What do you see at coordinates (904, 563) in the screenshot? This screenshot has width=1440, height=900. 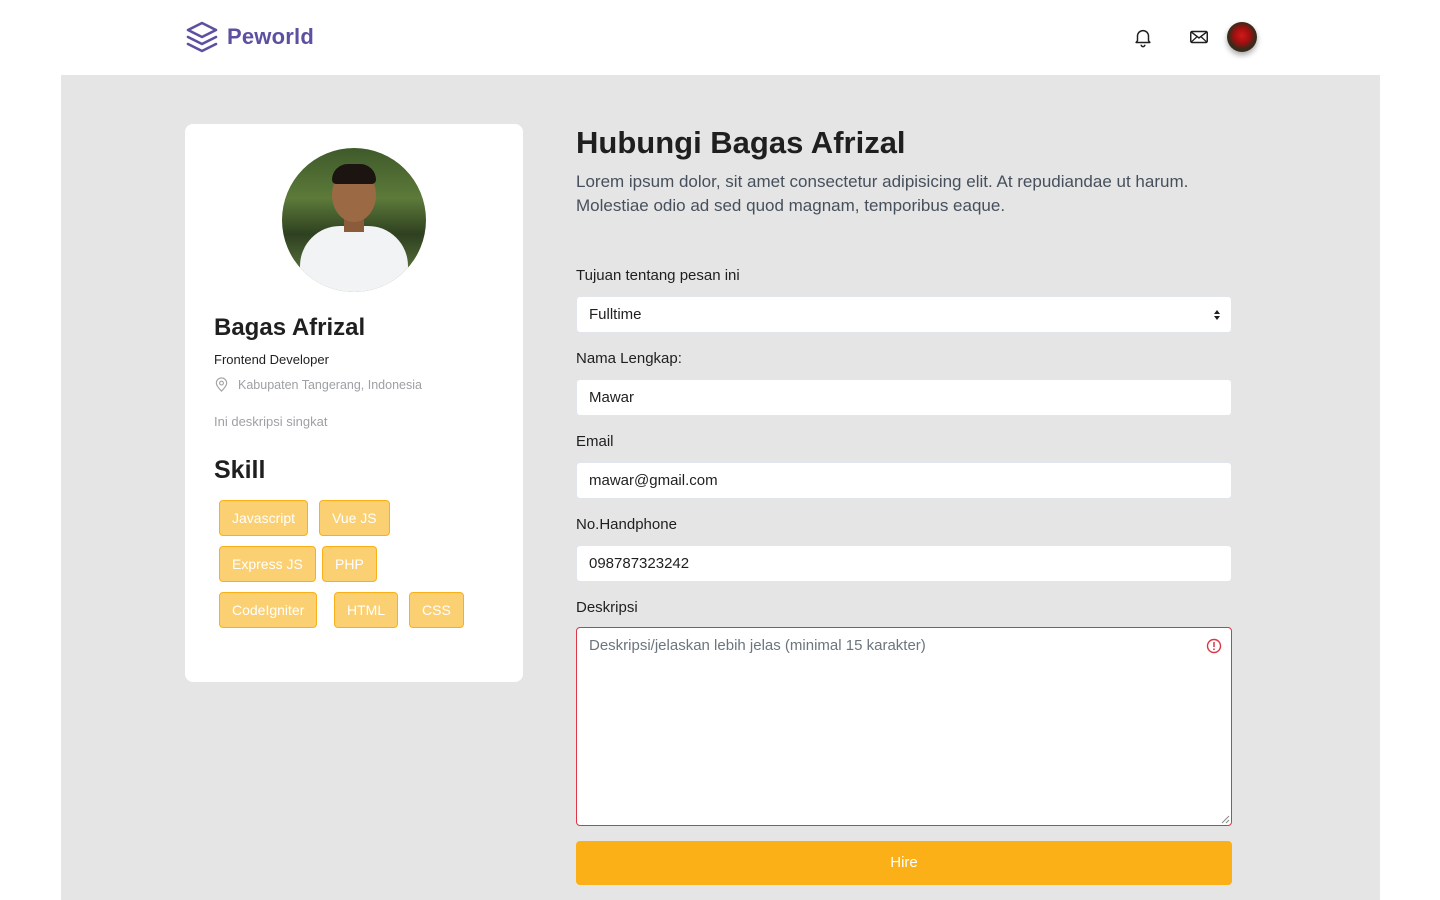 I see `phone-field: 098787323242` at bounding box center [904, 563].